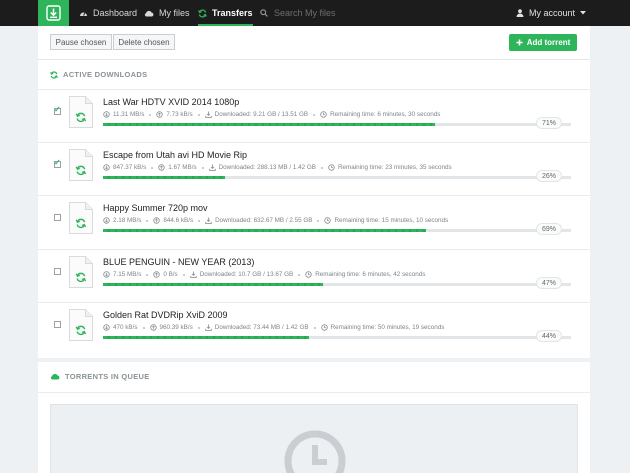  What do you see at coordinates (130, 167) in the screenshot?
I see `download-speed-value: 847.37 kB/s` at bounding box center [130, 167].